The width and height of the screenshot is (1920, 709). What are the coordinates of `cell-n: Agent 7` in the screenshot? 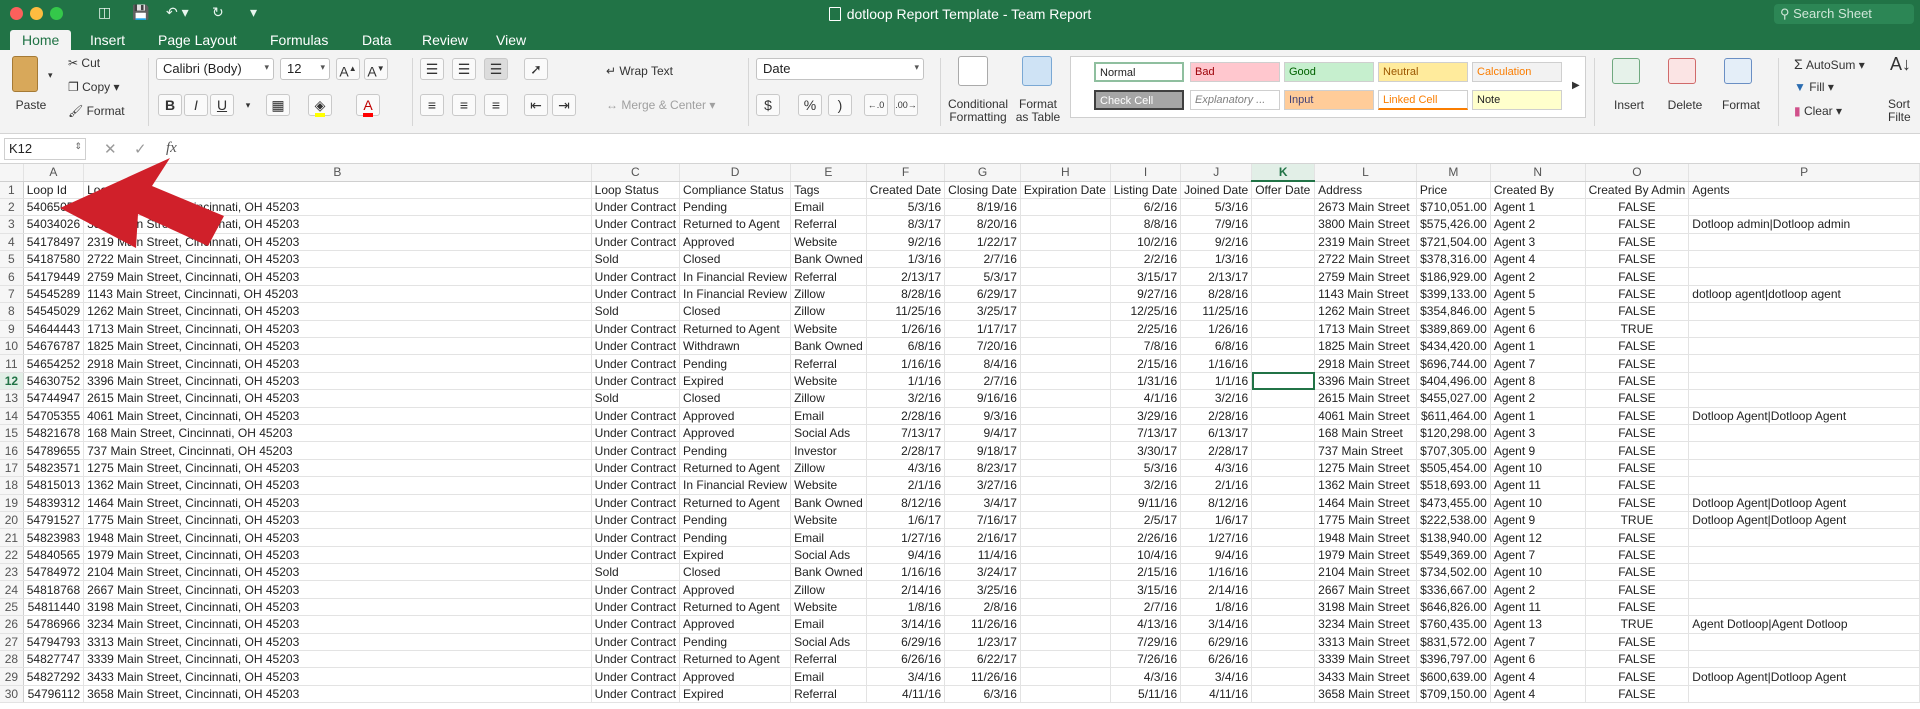 It's located at (1538, 363).